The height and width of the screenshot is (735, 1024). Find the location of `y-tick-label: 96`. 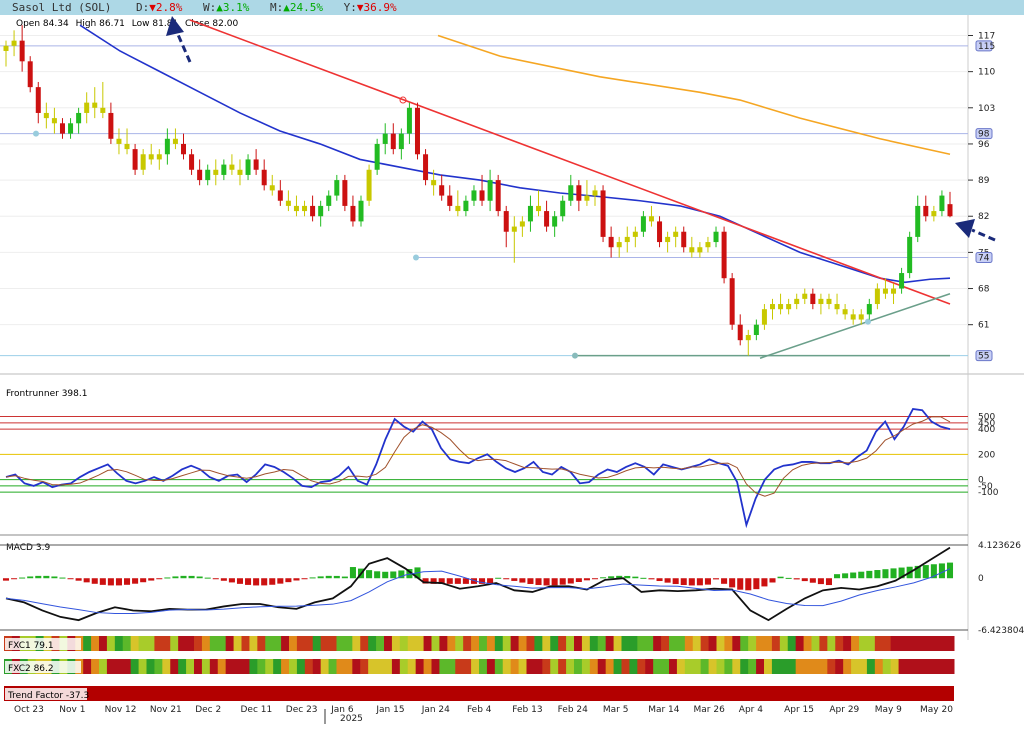

y-tick-label: 96 is located at coordinates (984, 145).